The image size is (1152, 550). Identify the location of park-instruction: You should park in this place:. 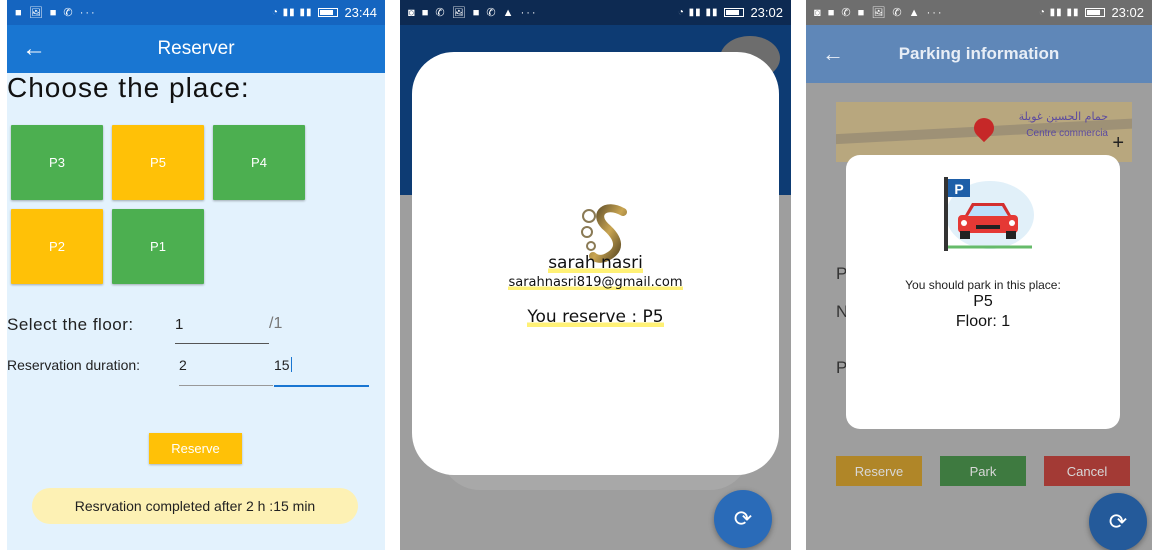
(983, 285).